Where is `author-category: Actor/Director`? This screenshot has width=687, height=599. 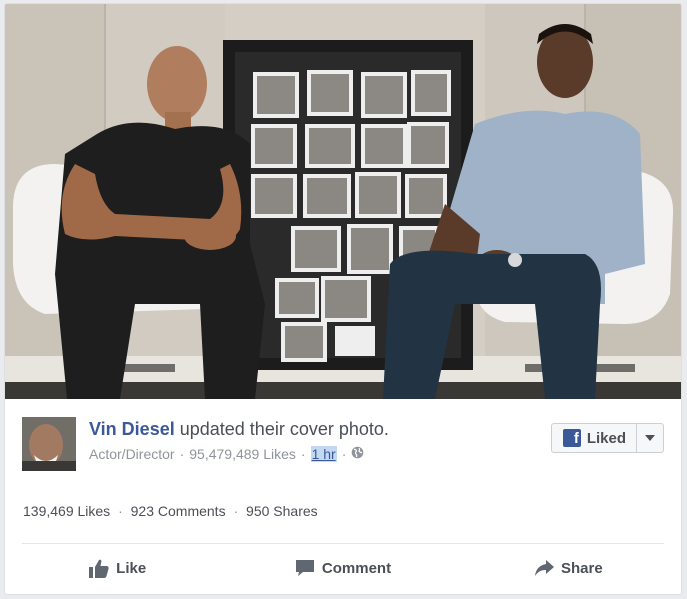 author-category: Actor/Director is located at coordinates (132, 454).